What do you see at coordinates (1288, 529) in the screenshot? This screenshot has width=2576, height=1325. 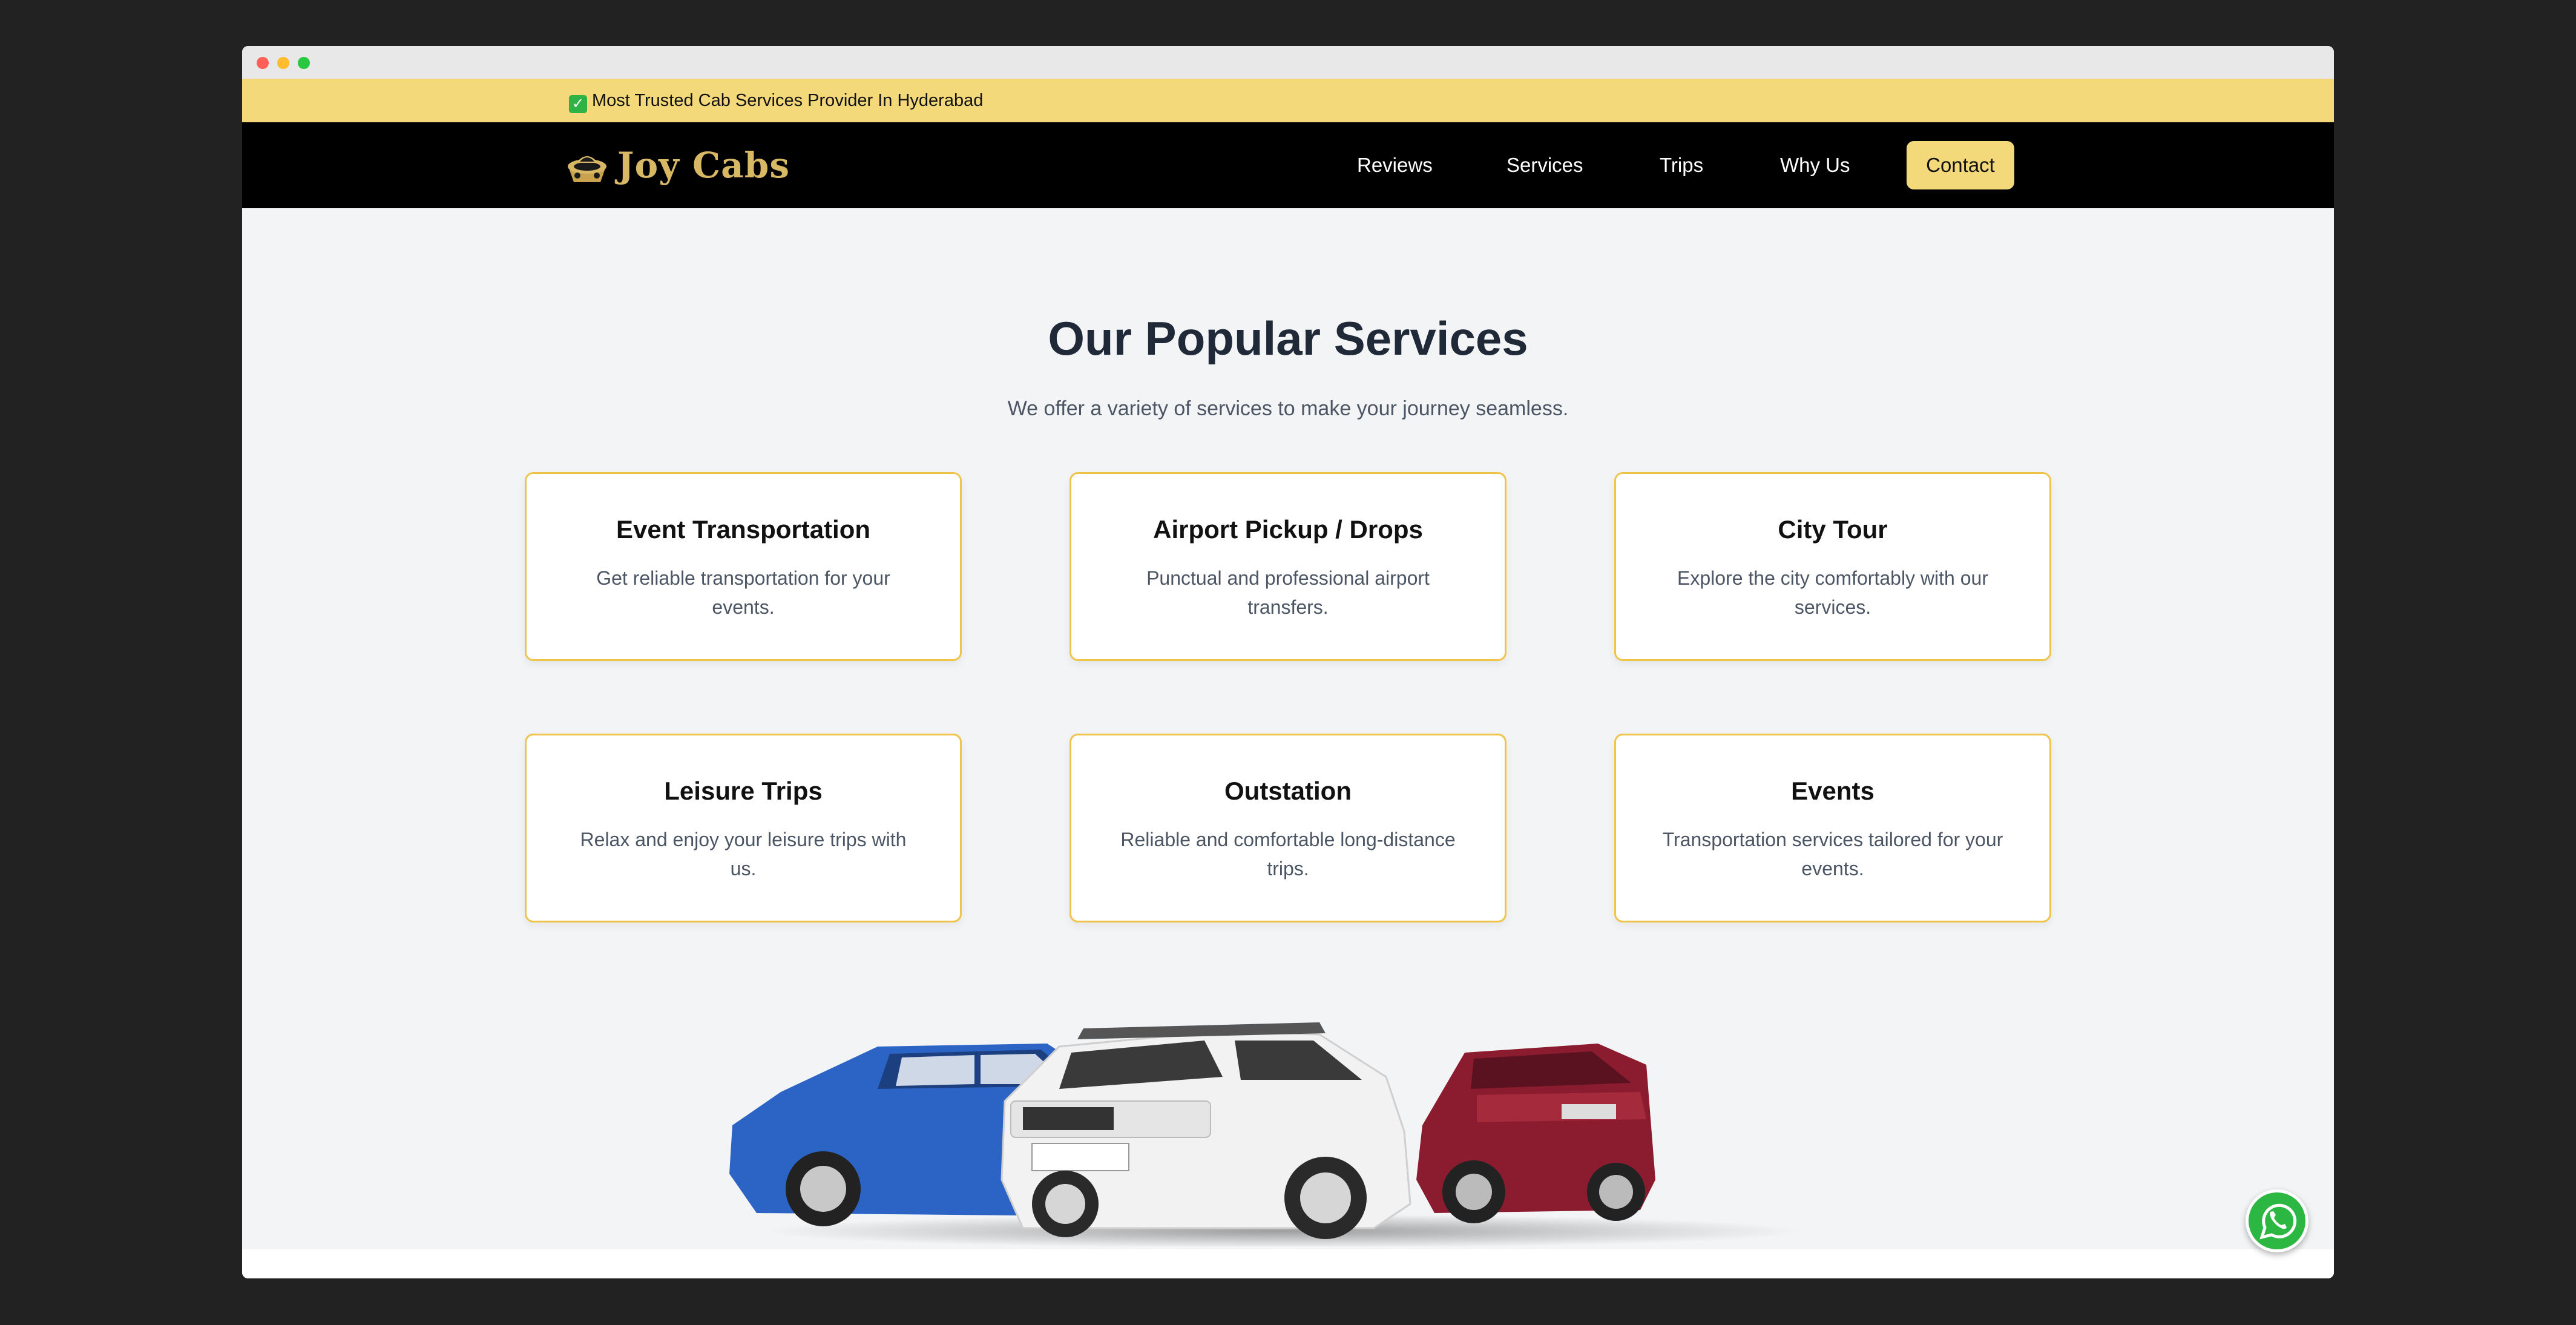 I see `service-card-title: Airport Pickup / Drops` at bounding box center [1288, 529].